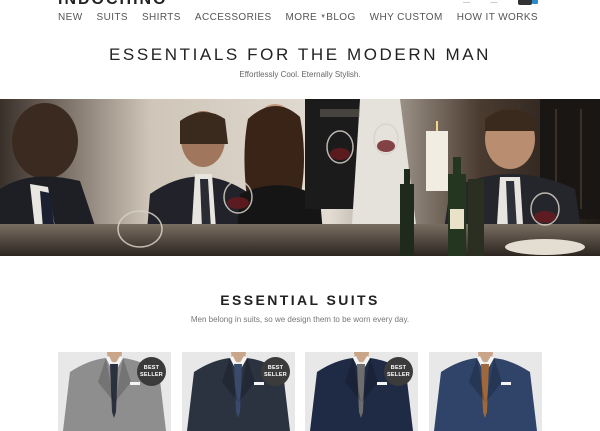 The width and height of the screenshot is (600, 431). I want to click on suit-image, so click(485, 391).